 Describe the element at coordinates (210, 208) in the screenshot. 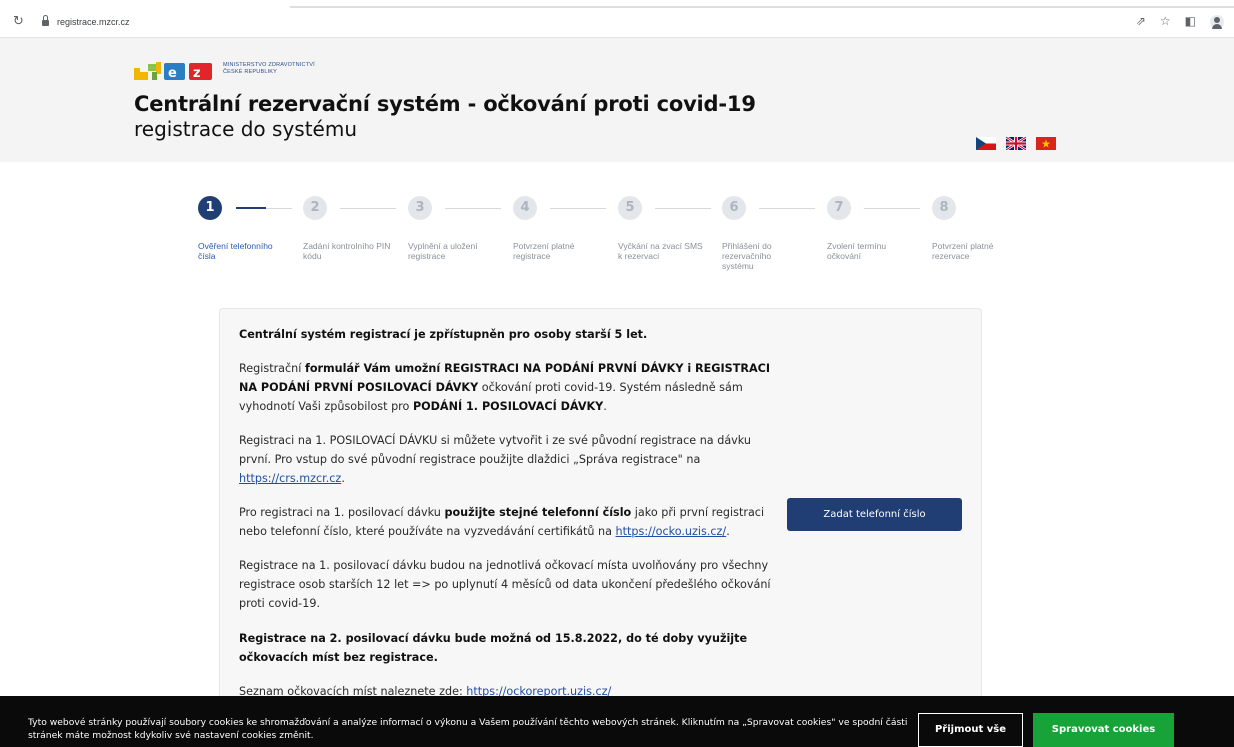

I see `step-1-indicator: 1` at that location.